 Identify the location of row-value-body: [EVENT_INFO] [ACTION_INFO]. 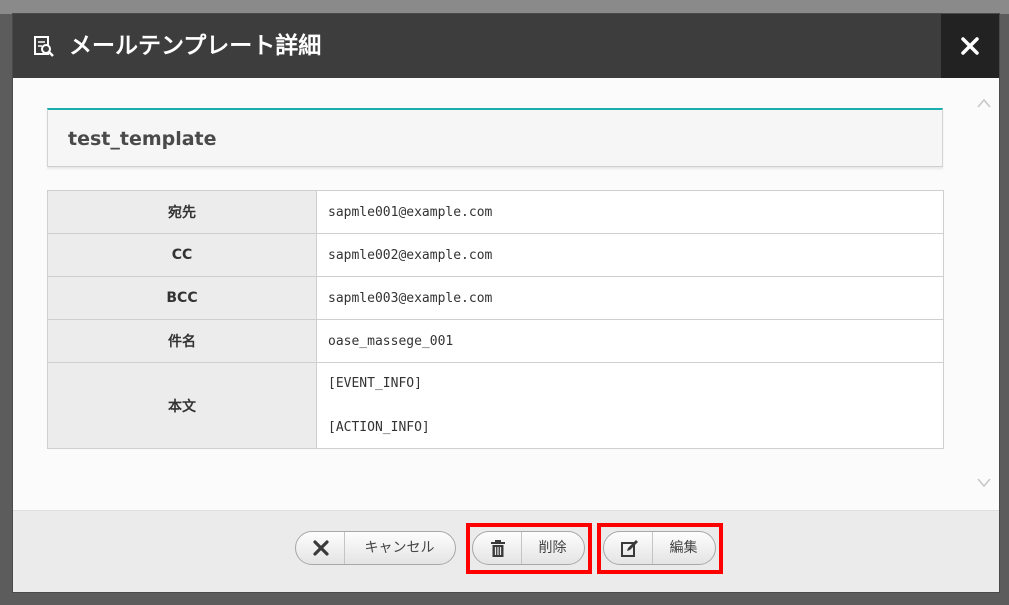
(630, 405).